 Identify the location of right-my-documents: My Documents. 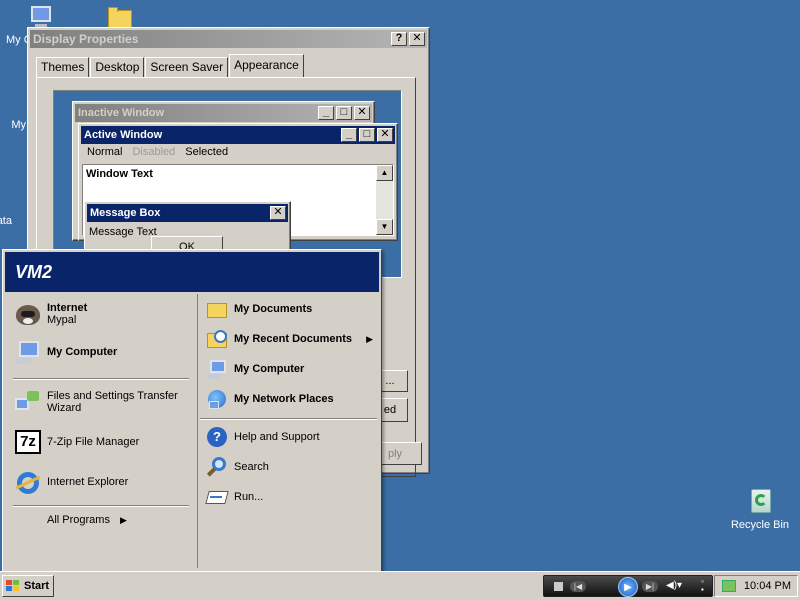
(289, 309).